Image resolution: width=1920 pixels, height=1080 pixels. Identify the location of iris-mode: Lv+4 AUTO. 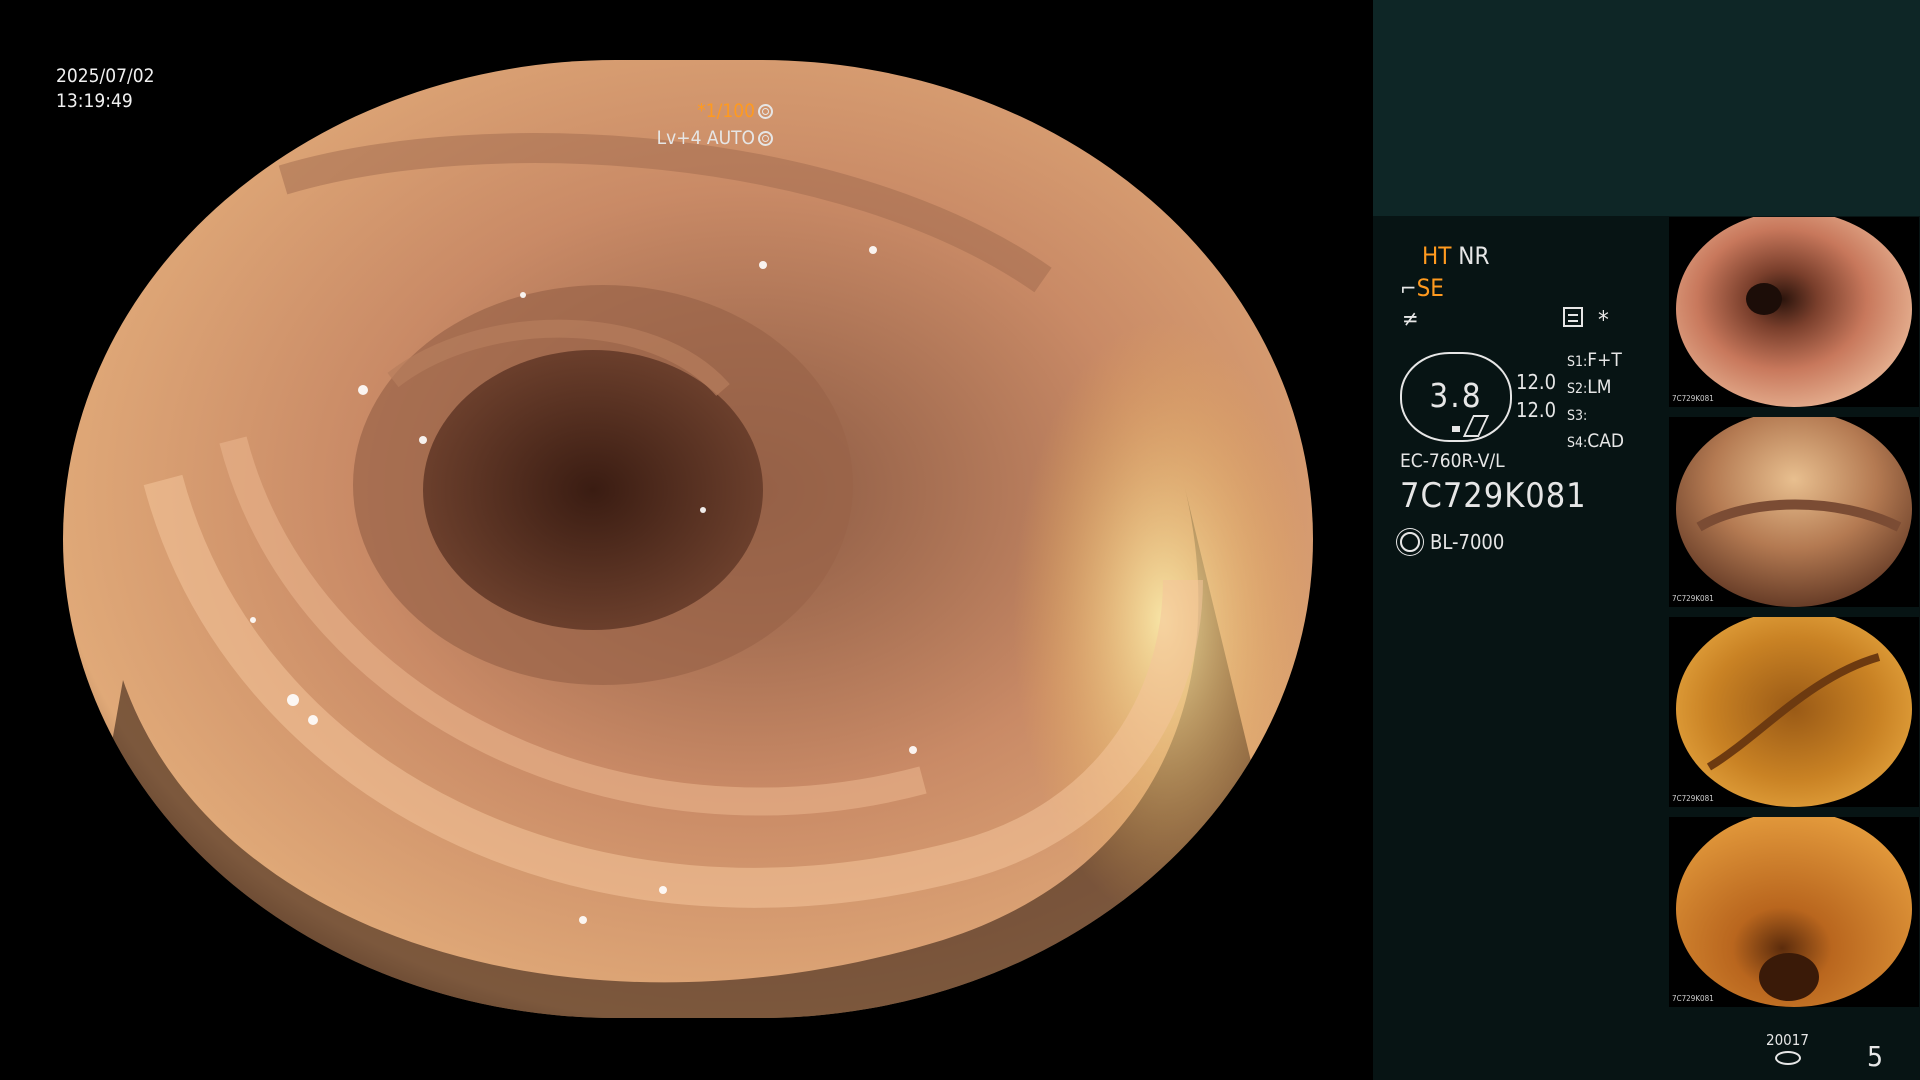
(705, 138).